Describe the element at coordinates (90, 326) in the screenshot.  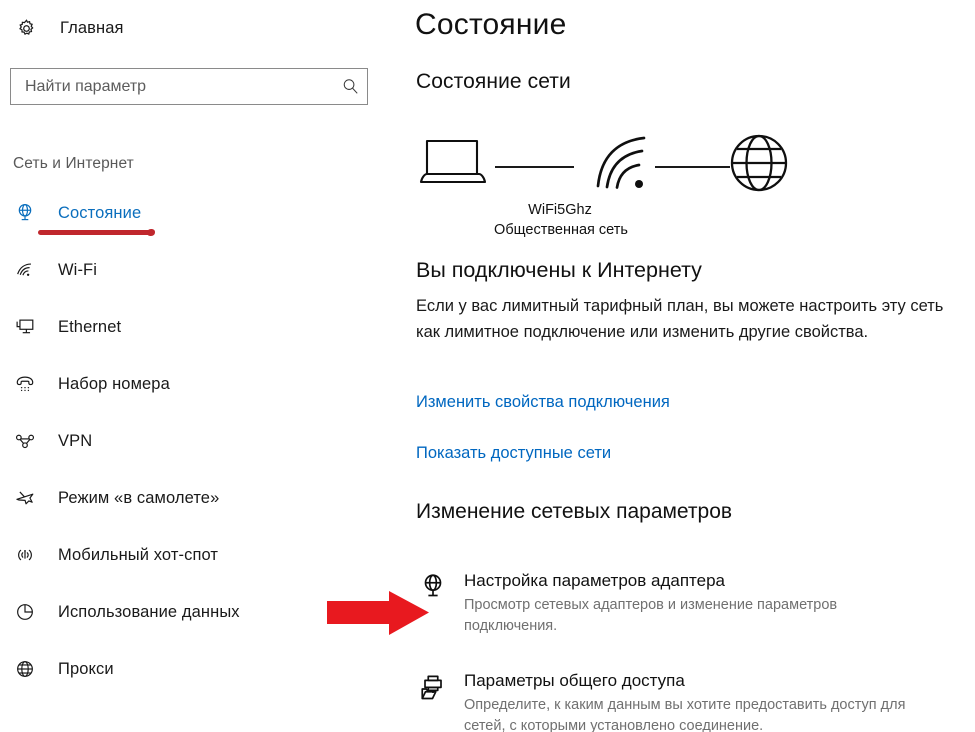
I see `sidebar-item-ethernet-label: Ethernet` at that location.